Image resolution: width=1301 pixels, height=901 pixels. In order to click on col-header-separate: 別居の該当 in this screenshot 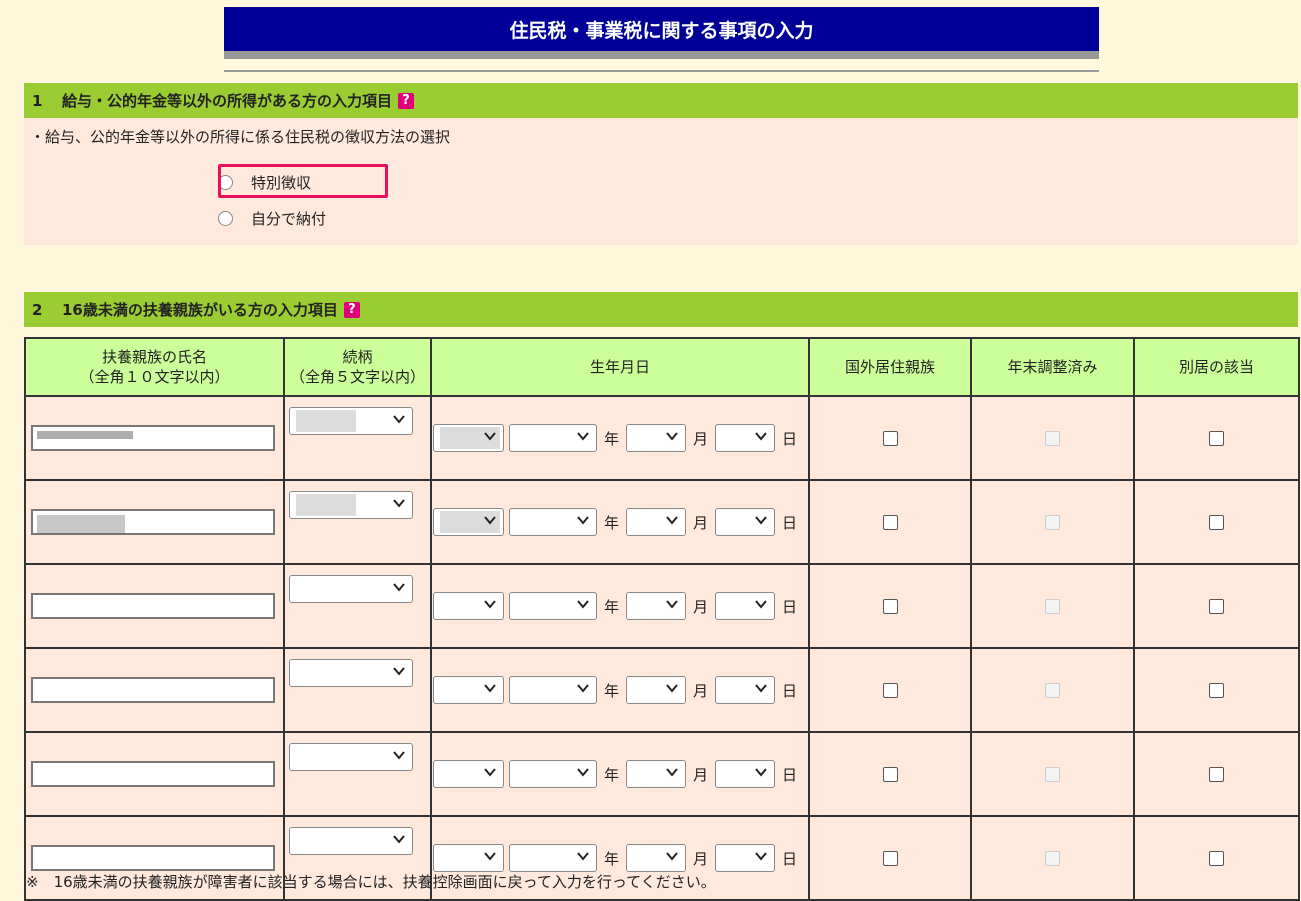, I will do `click(1216, 367)`.